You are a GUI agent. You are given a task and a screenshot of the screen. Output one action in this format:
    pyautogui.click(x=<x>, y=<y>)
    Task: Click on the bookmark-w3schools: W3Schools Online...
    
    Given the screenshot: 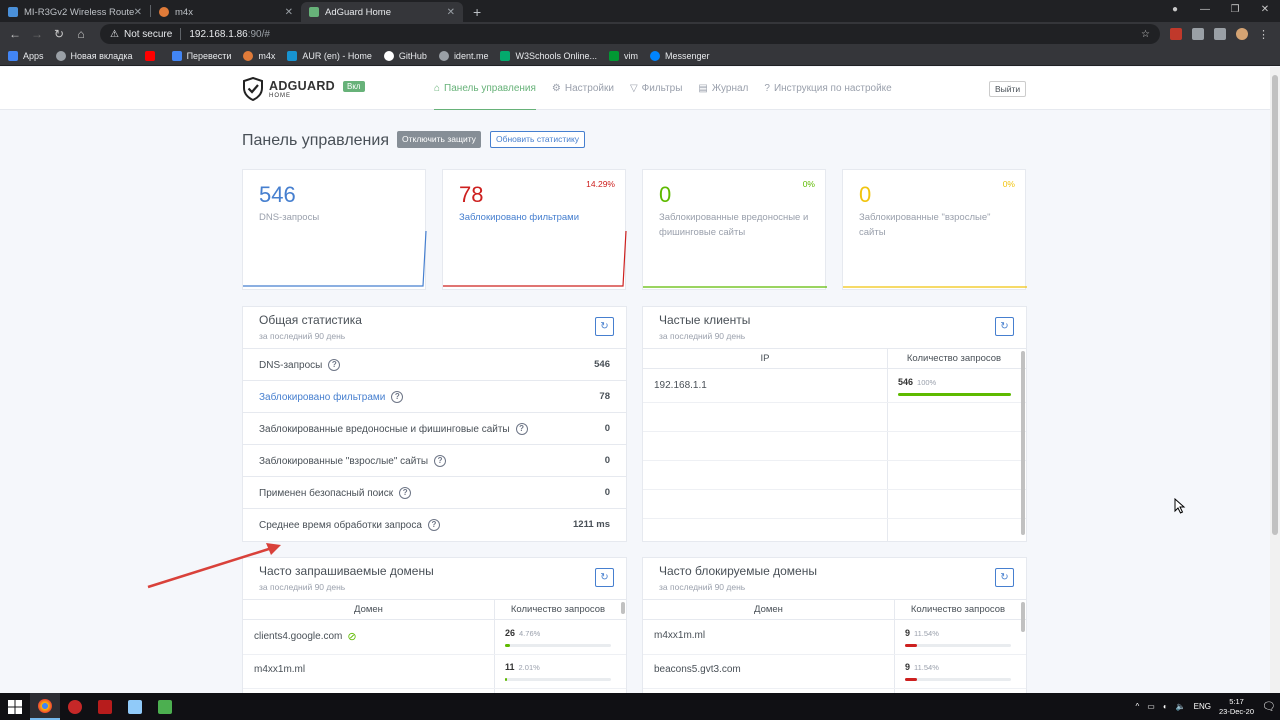 What is the action you would take?
    pyautogui.click(x=548, y=55)
    